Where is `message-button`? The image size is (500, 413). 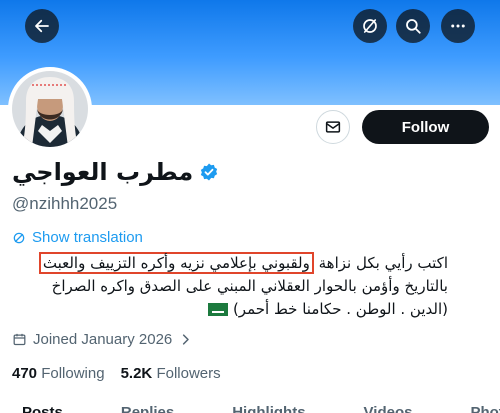 message-button is located at coordinates (333, 127).